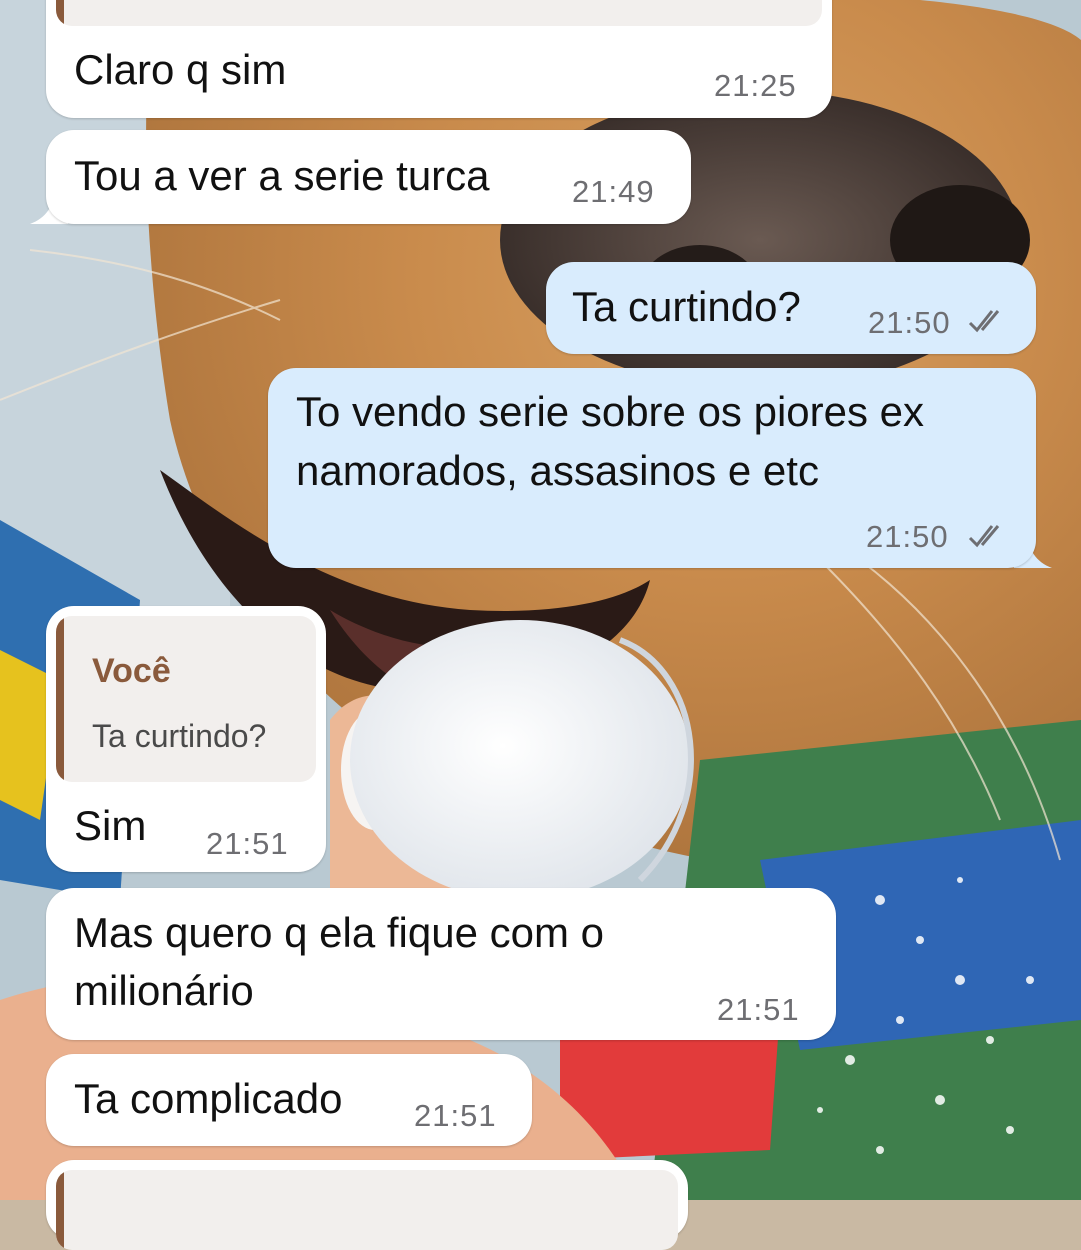  I want to click on message-bubble-incoming: Tou a ver a serie turca 21:49, so click(368, 177).